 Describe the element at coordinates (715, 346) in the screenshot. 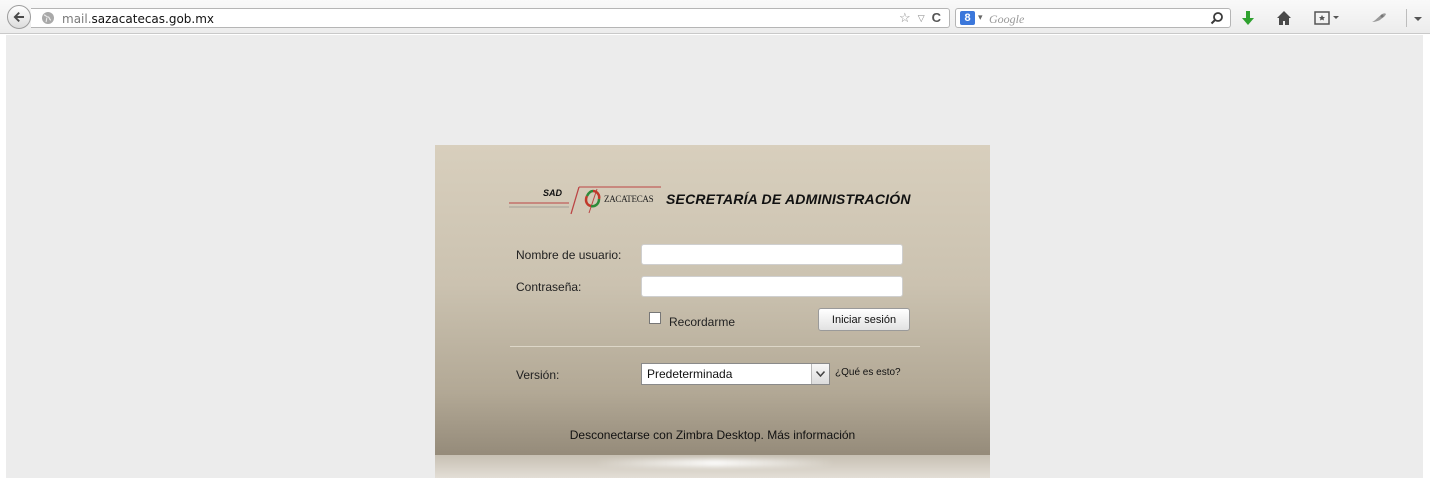

I see `form-divider` at that location.